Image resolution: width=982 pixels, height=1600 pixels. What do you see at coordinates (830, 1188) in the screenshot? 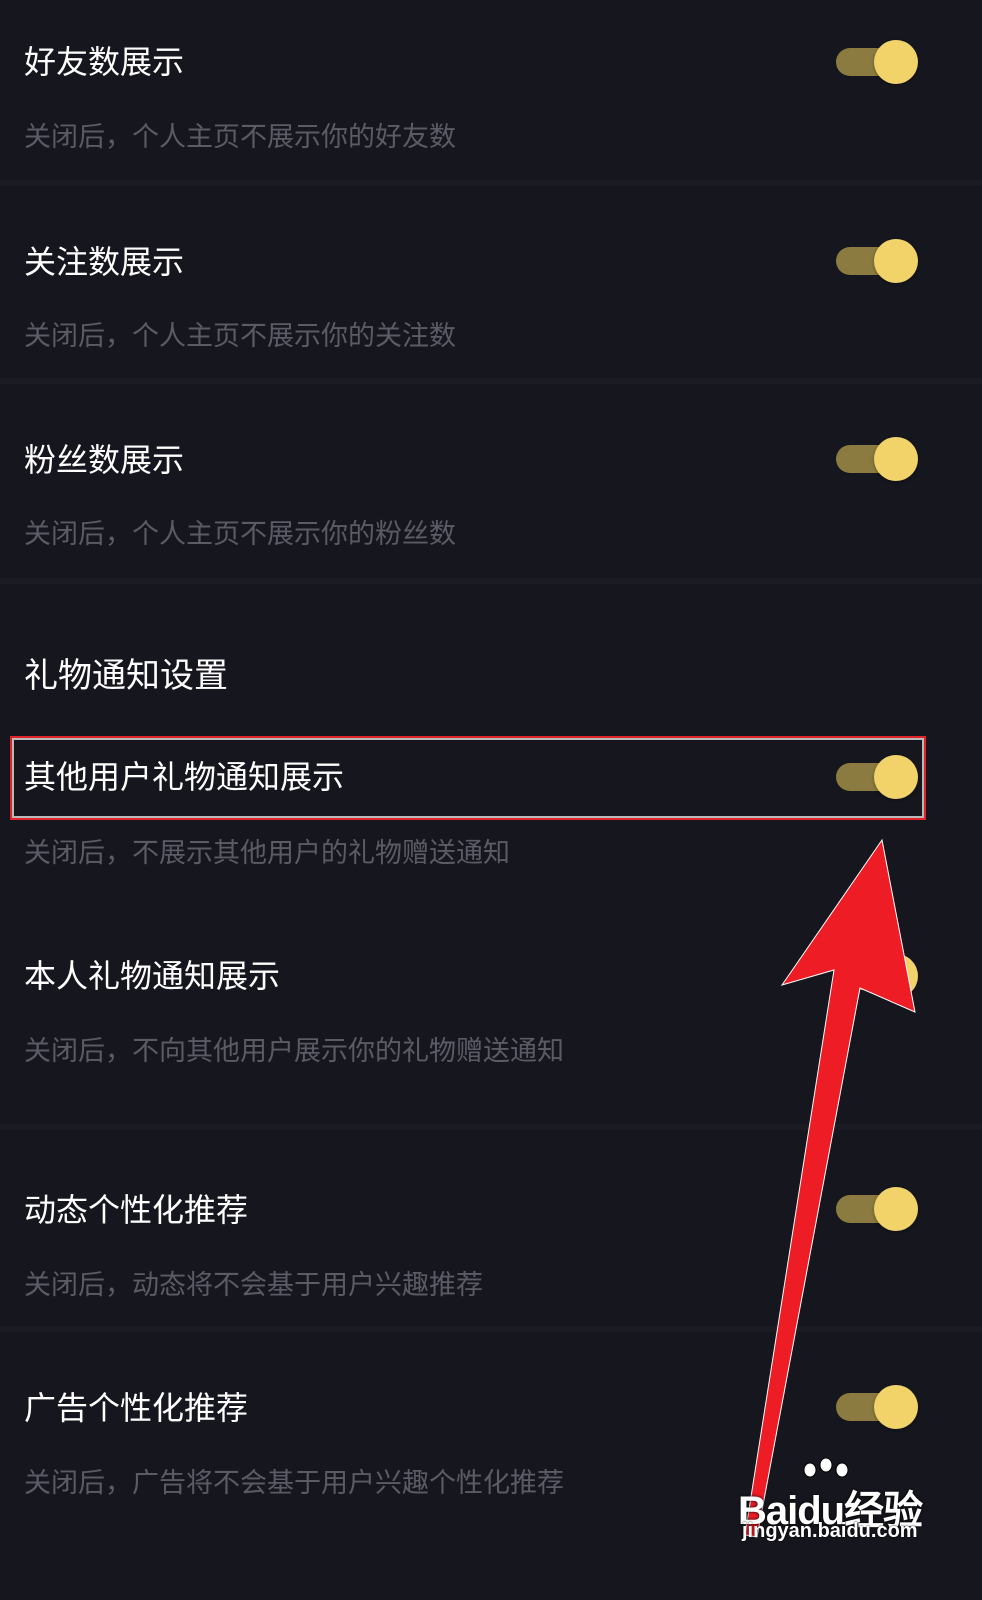
I see `annotation-arrow-icon` at bounding box center [830, 1188].